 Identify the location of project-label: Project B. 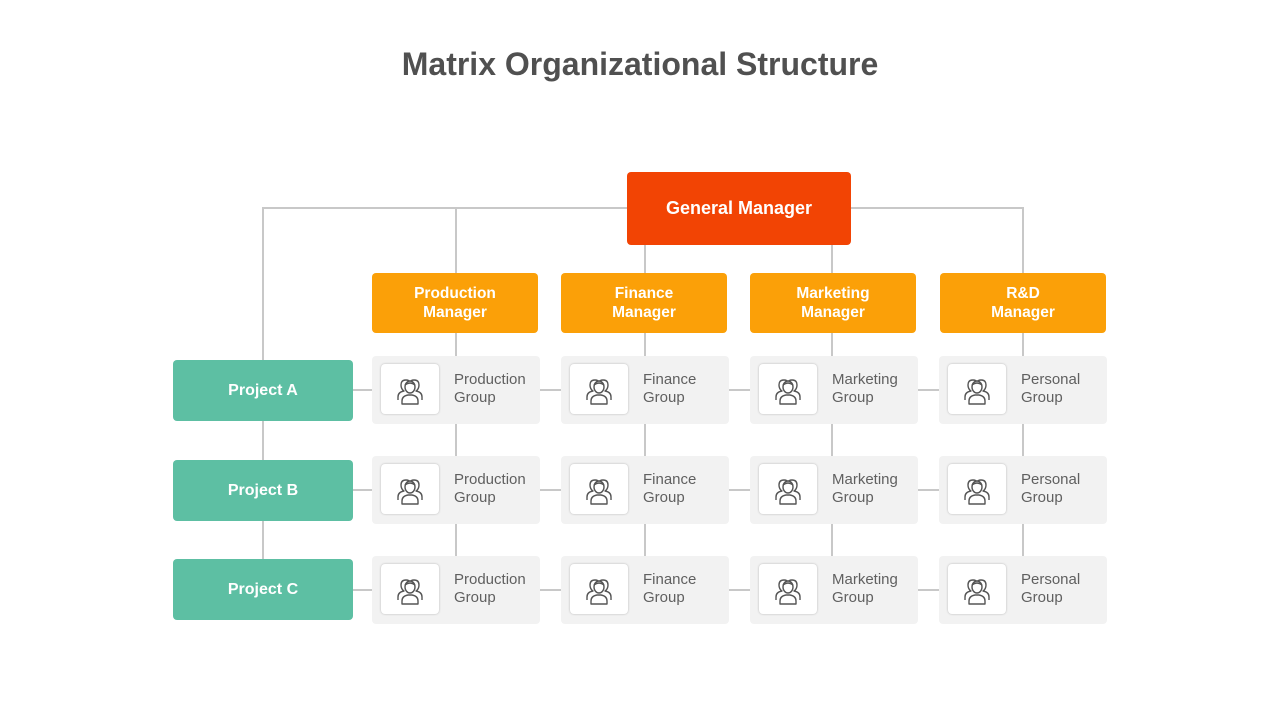
(263, 490).